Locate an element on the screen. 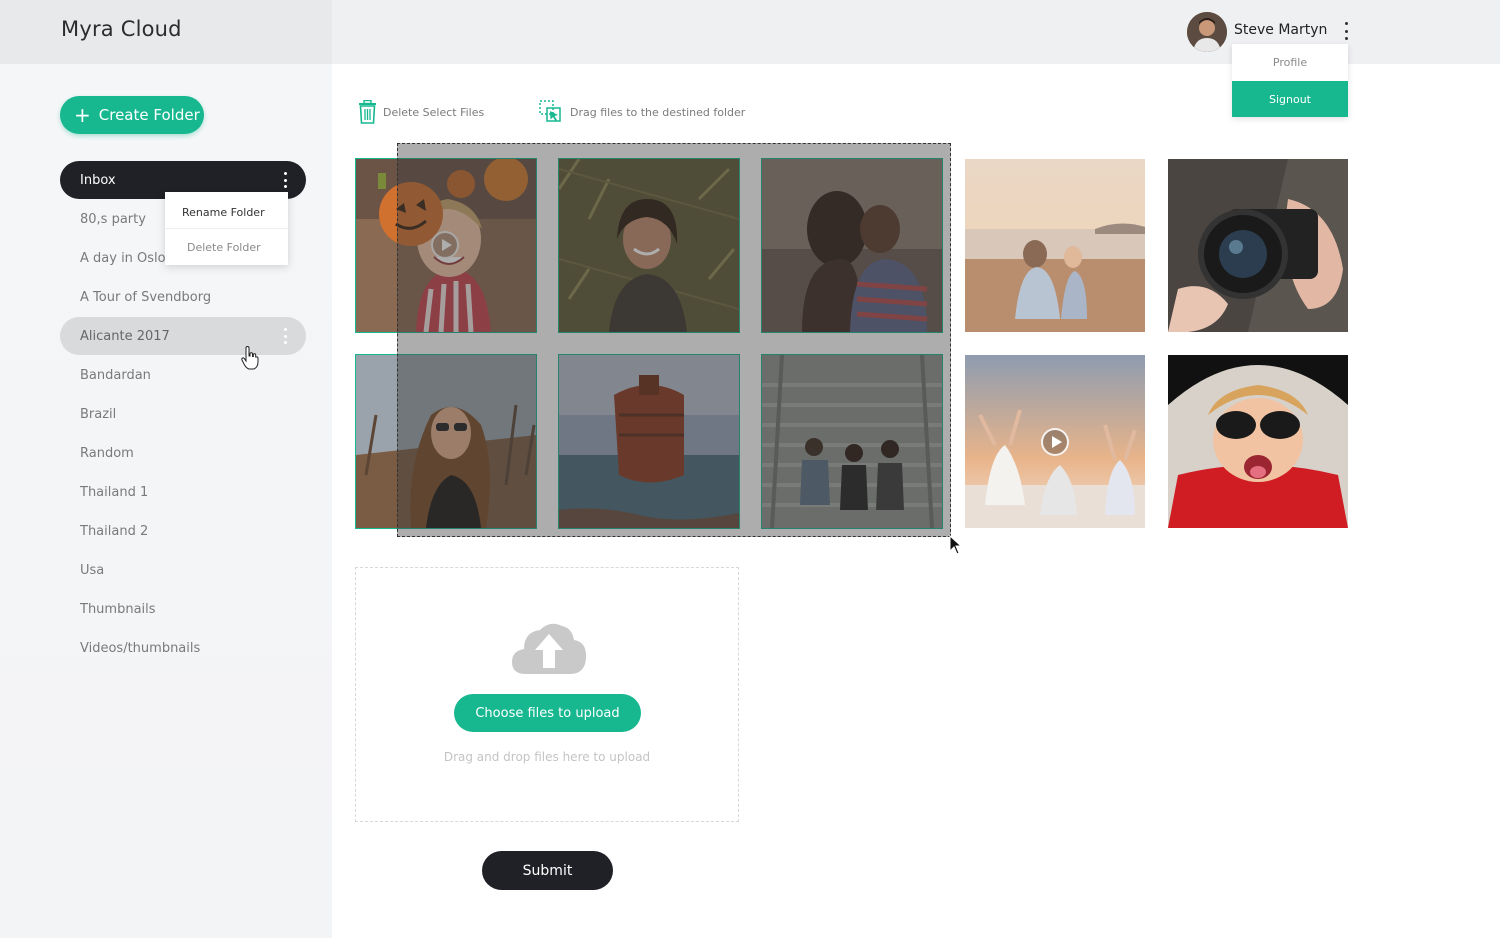  sidebar-item-bandardan: Bandardan is located at coordinates (183, 375).